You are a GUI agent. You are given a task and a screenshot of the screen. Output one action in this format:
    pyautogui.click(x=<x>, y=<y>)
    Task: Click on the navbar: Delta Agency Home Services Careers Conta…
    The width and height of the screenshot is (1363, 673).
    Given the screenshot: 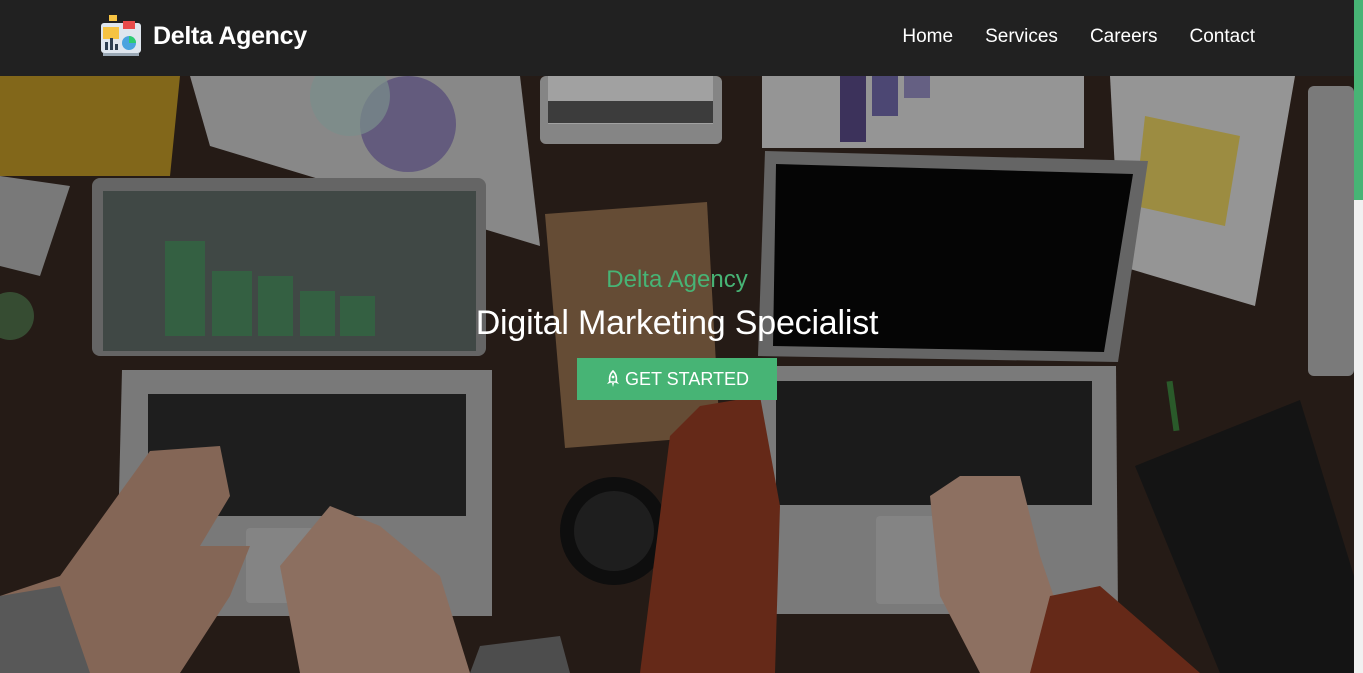 What is the action you would take?
    pyautogui.click(x=677, y=38)
    